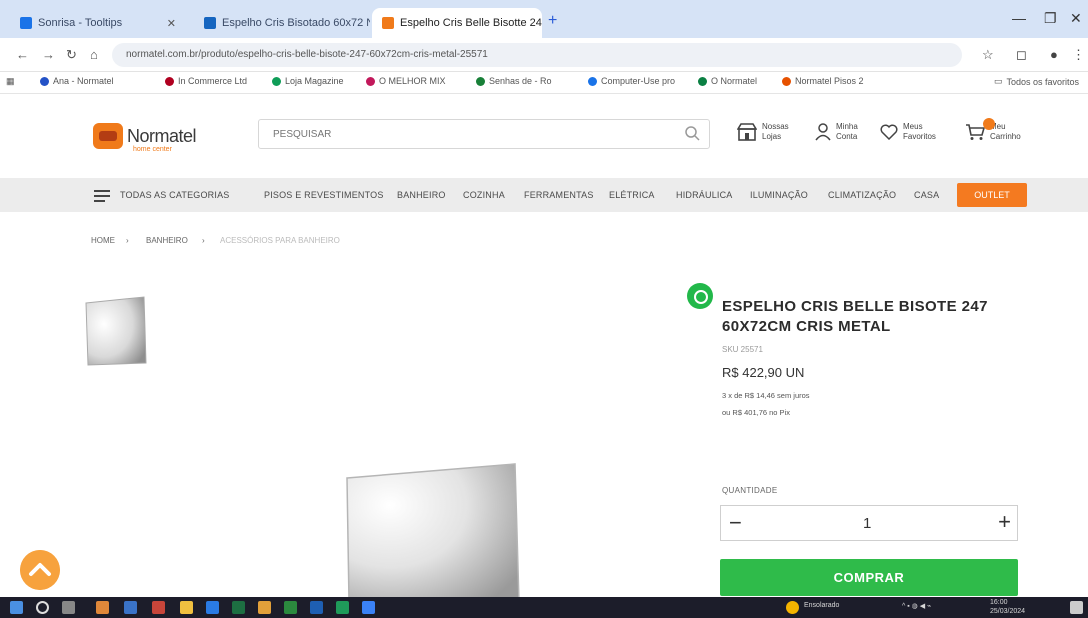  Describe the element at coordinates (68, 607) in the screenshot. I see `task-view-icon` at that location.